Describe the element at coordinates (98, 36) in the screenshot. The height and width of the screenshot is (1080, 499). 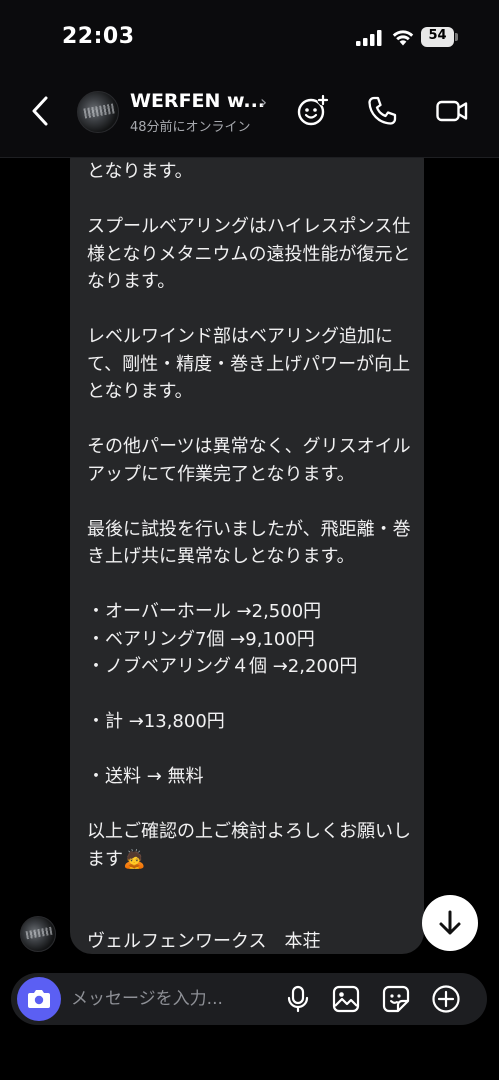
I see `status-time: 22:03` at that location.